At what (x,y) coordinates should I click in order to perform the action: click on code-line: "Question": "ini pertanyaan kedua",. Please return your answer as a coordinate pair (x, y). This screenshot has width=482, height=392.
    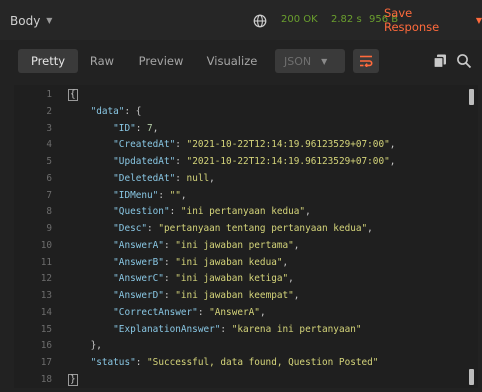
    Looking at the image, I should click on (189, 212).